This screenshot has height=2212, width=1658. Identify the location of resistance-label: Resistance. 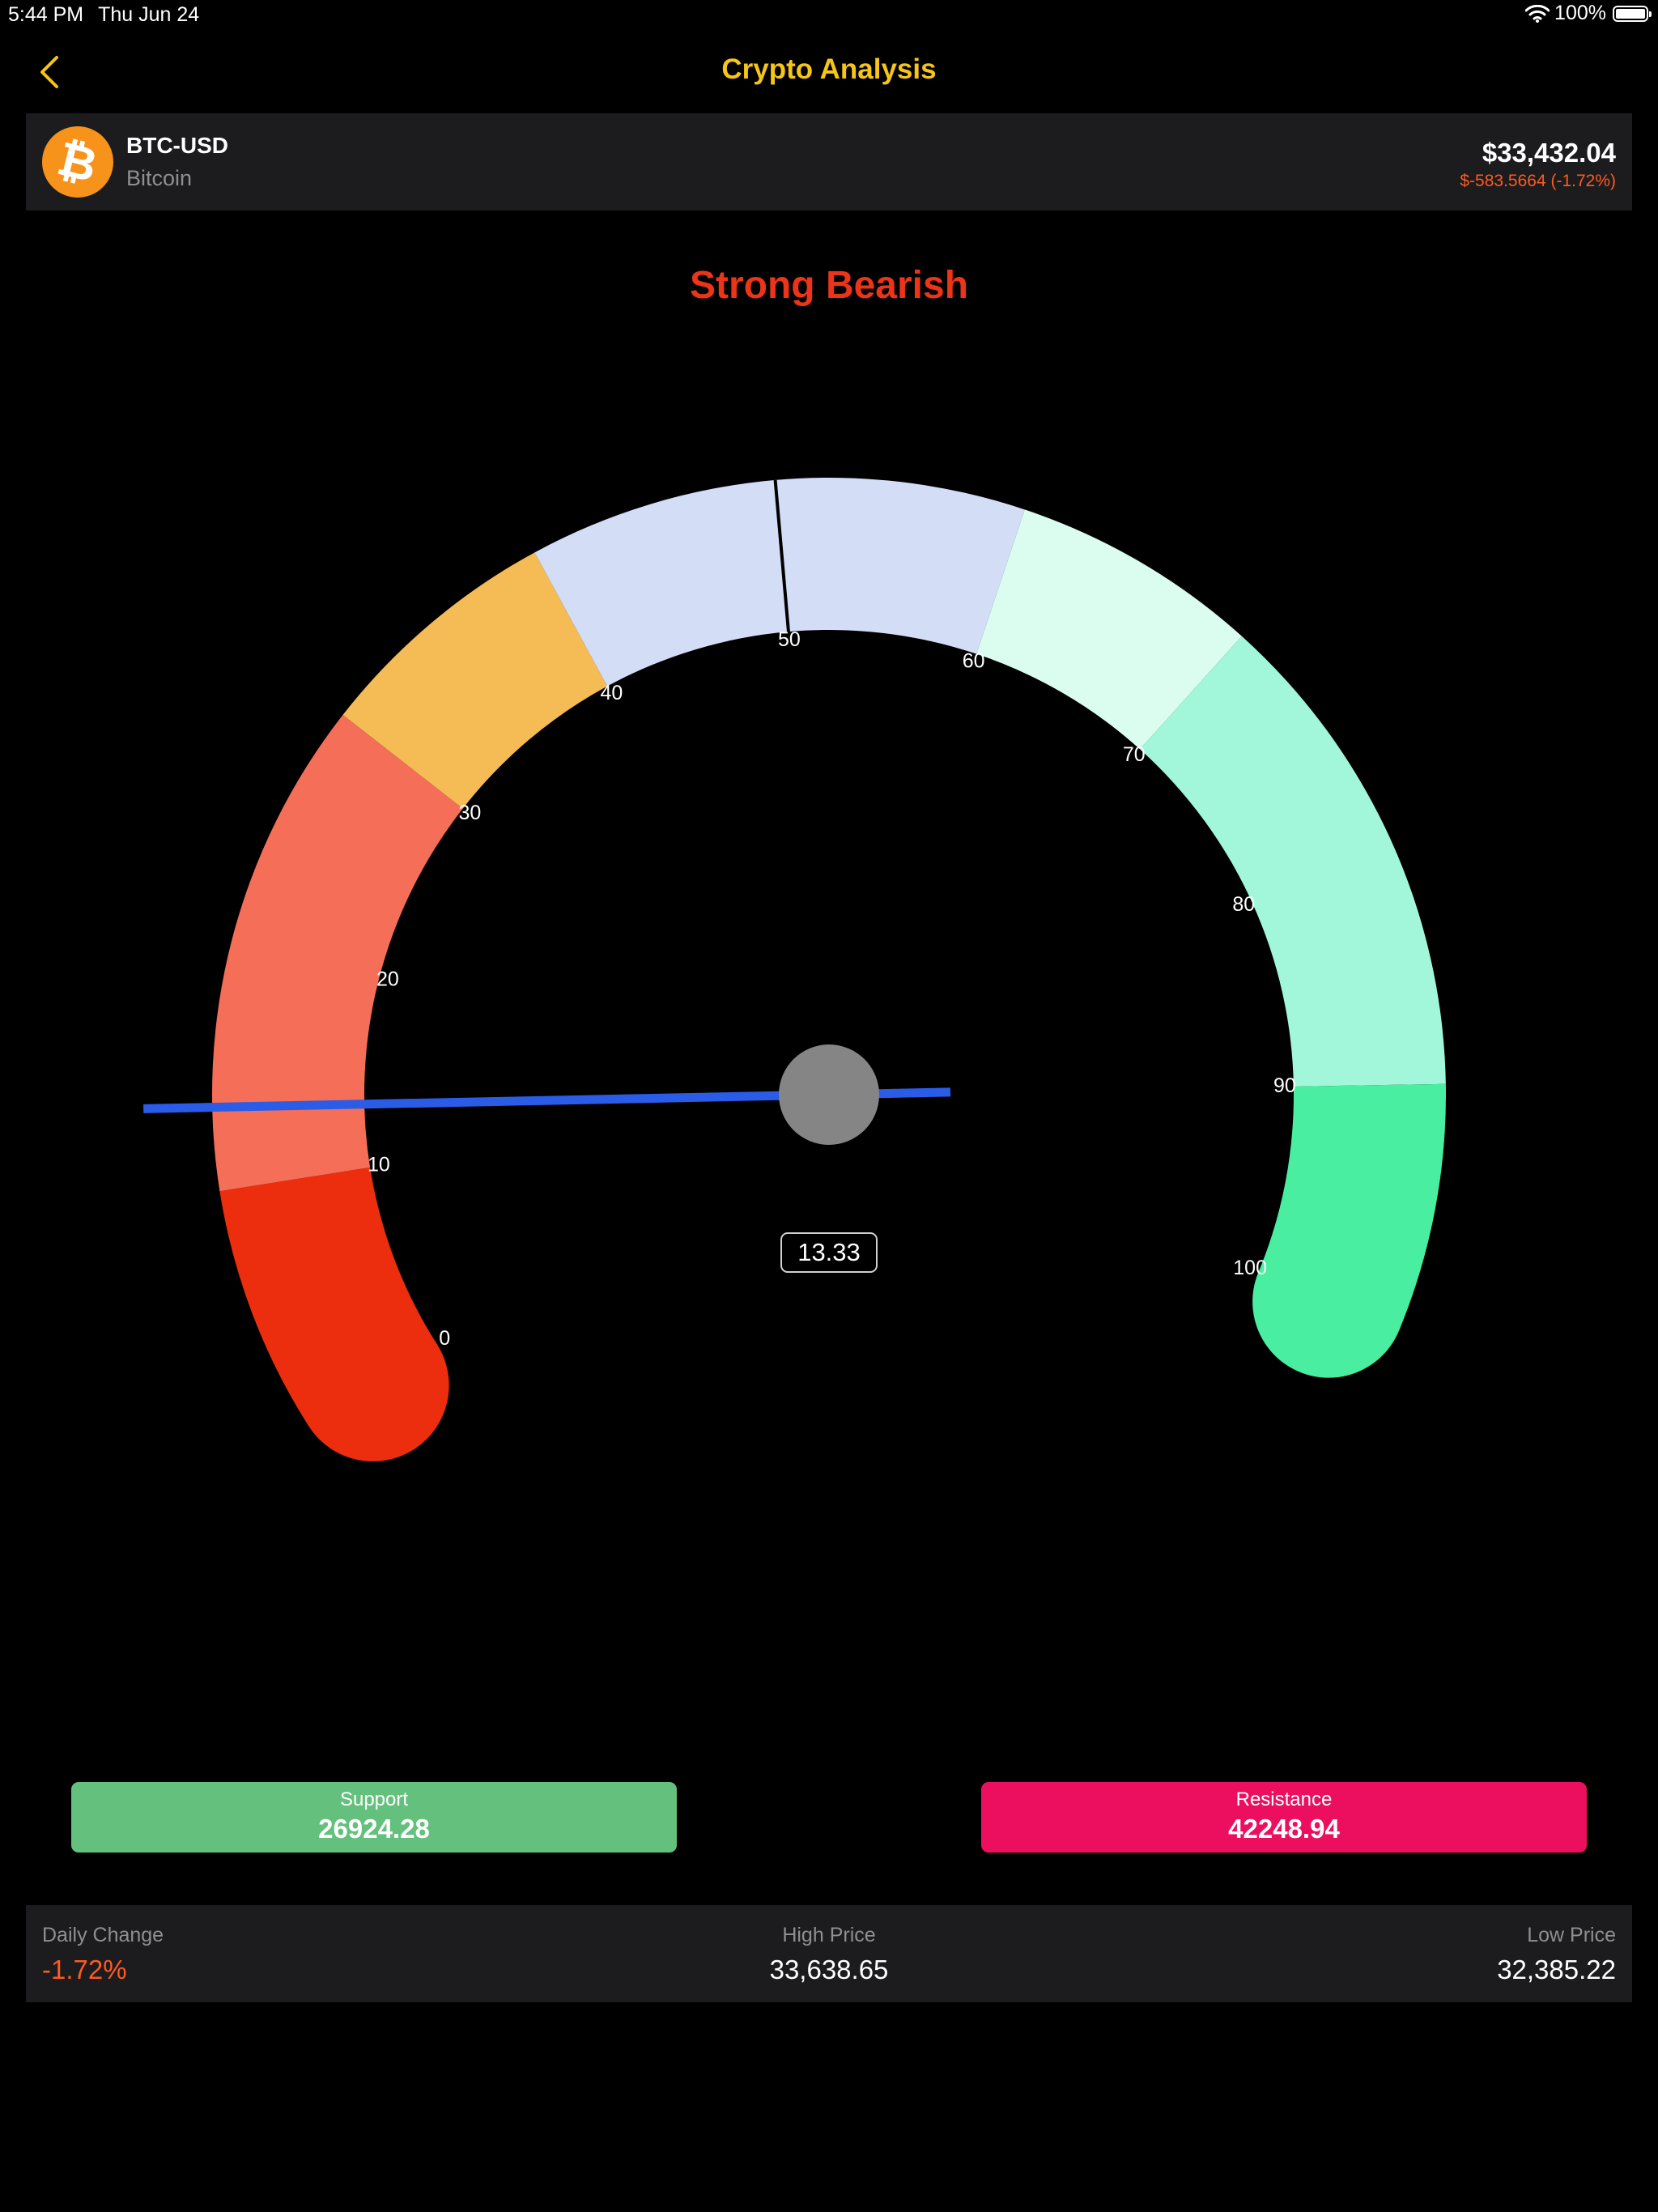
(1284, 1800).